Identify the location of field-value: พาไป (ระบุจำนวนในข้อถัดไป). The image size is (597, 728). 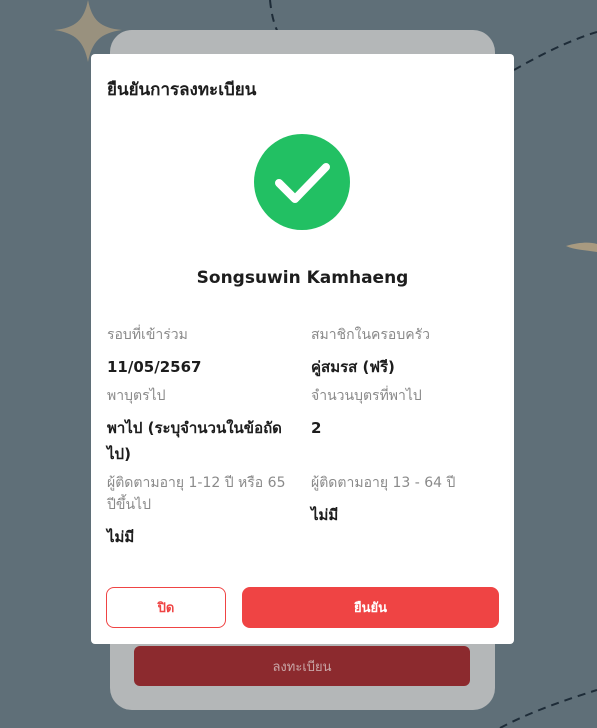
(194, 441).